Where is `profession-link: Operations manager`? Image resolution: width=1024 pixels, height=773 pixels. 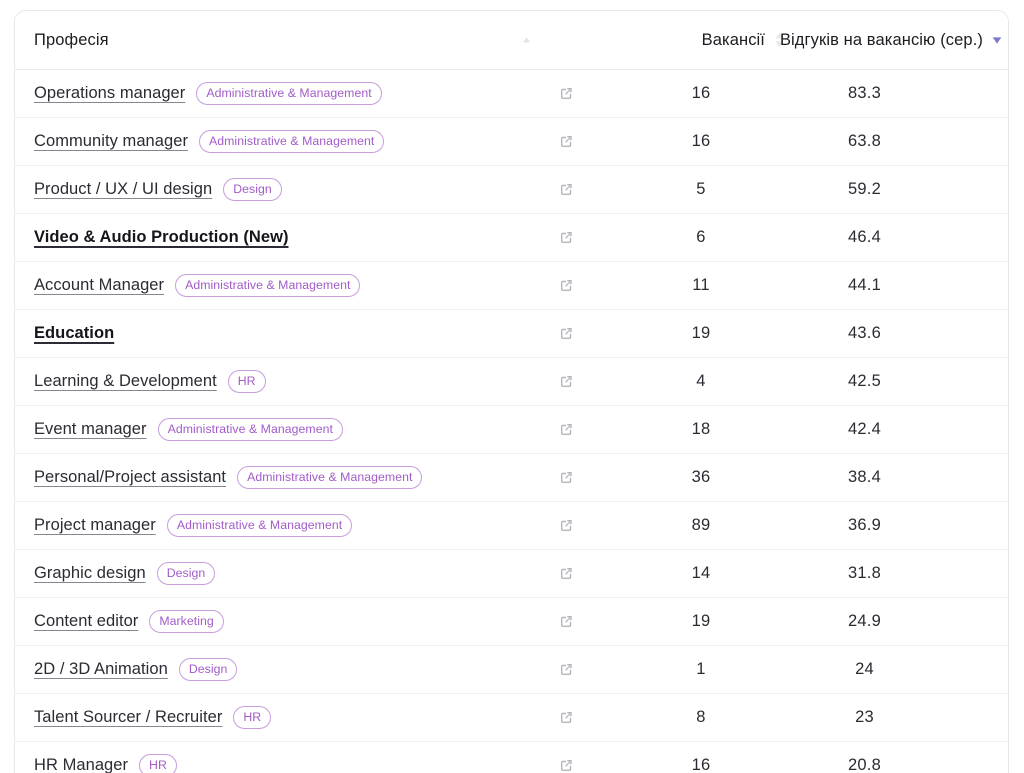 profession-link: Operations manager is located at coordinates (109, 93).